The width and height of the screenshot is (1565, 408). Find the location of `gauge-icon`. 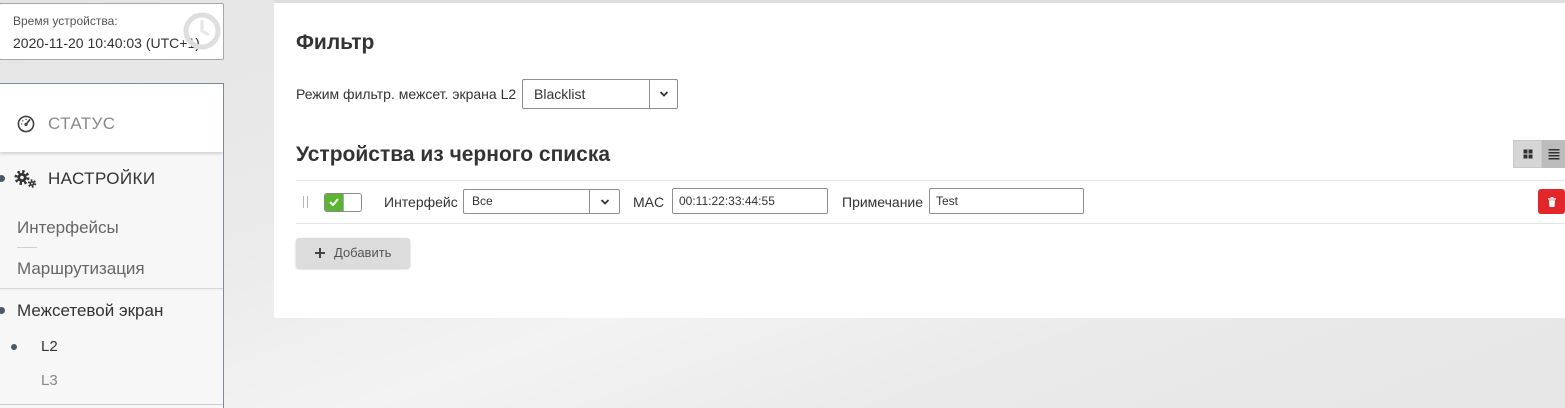

gauge-icon is located at coordinates (26, 124).